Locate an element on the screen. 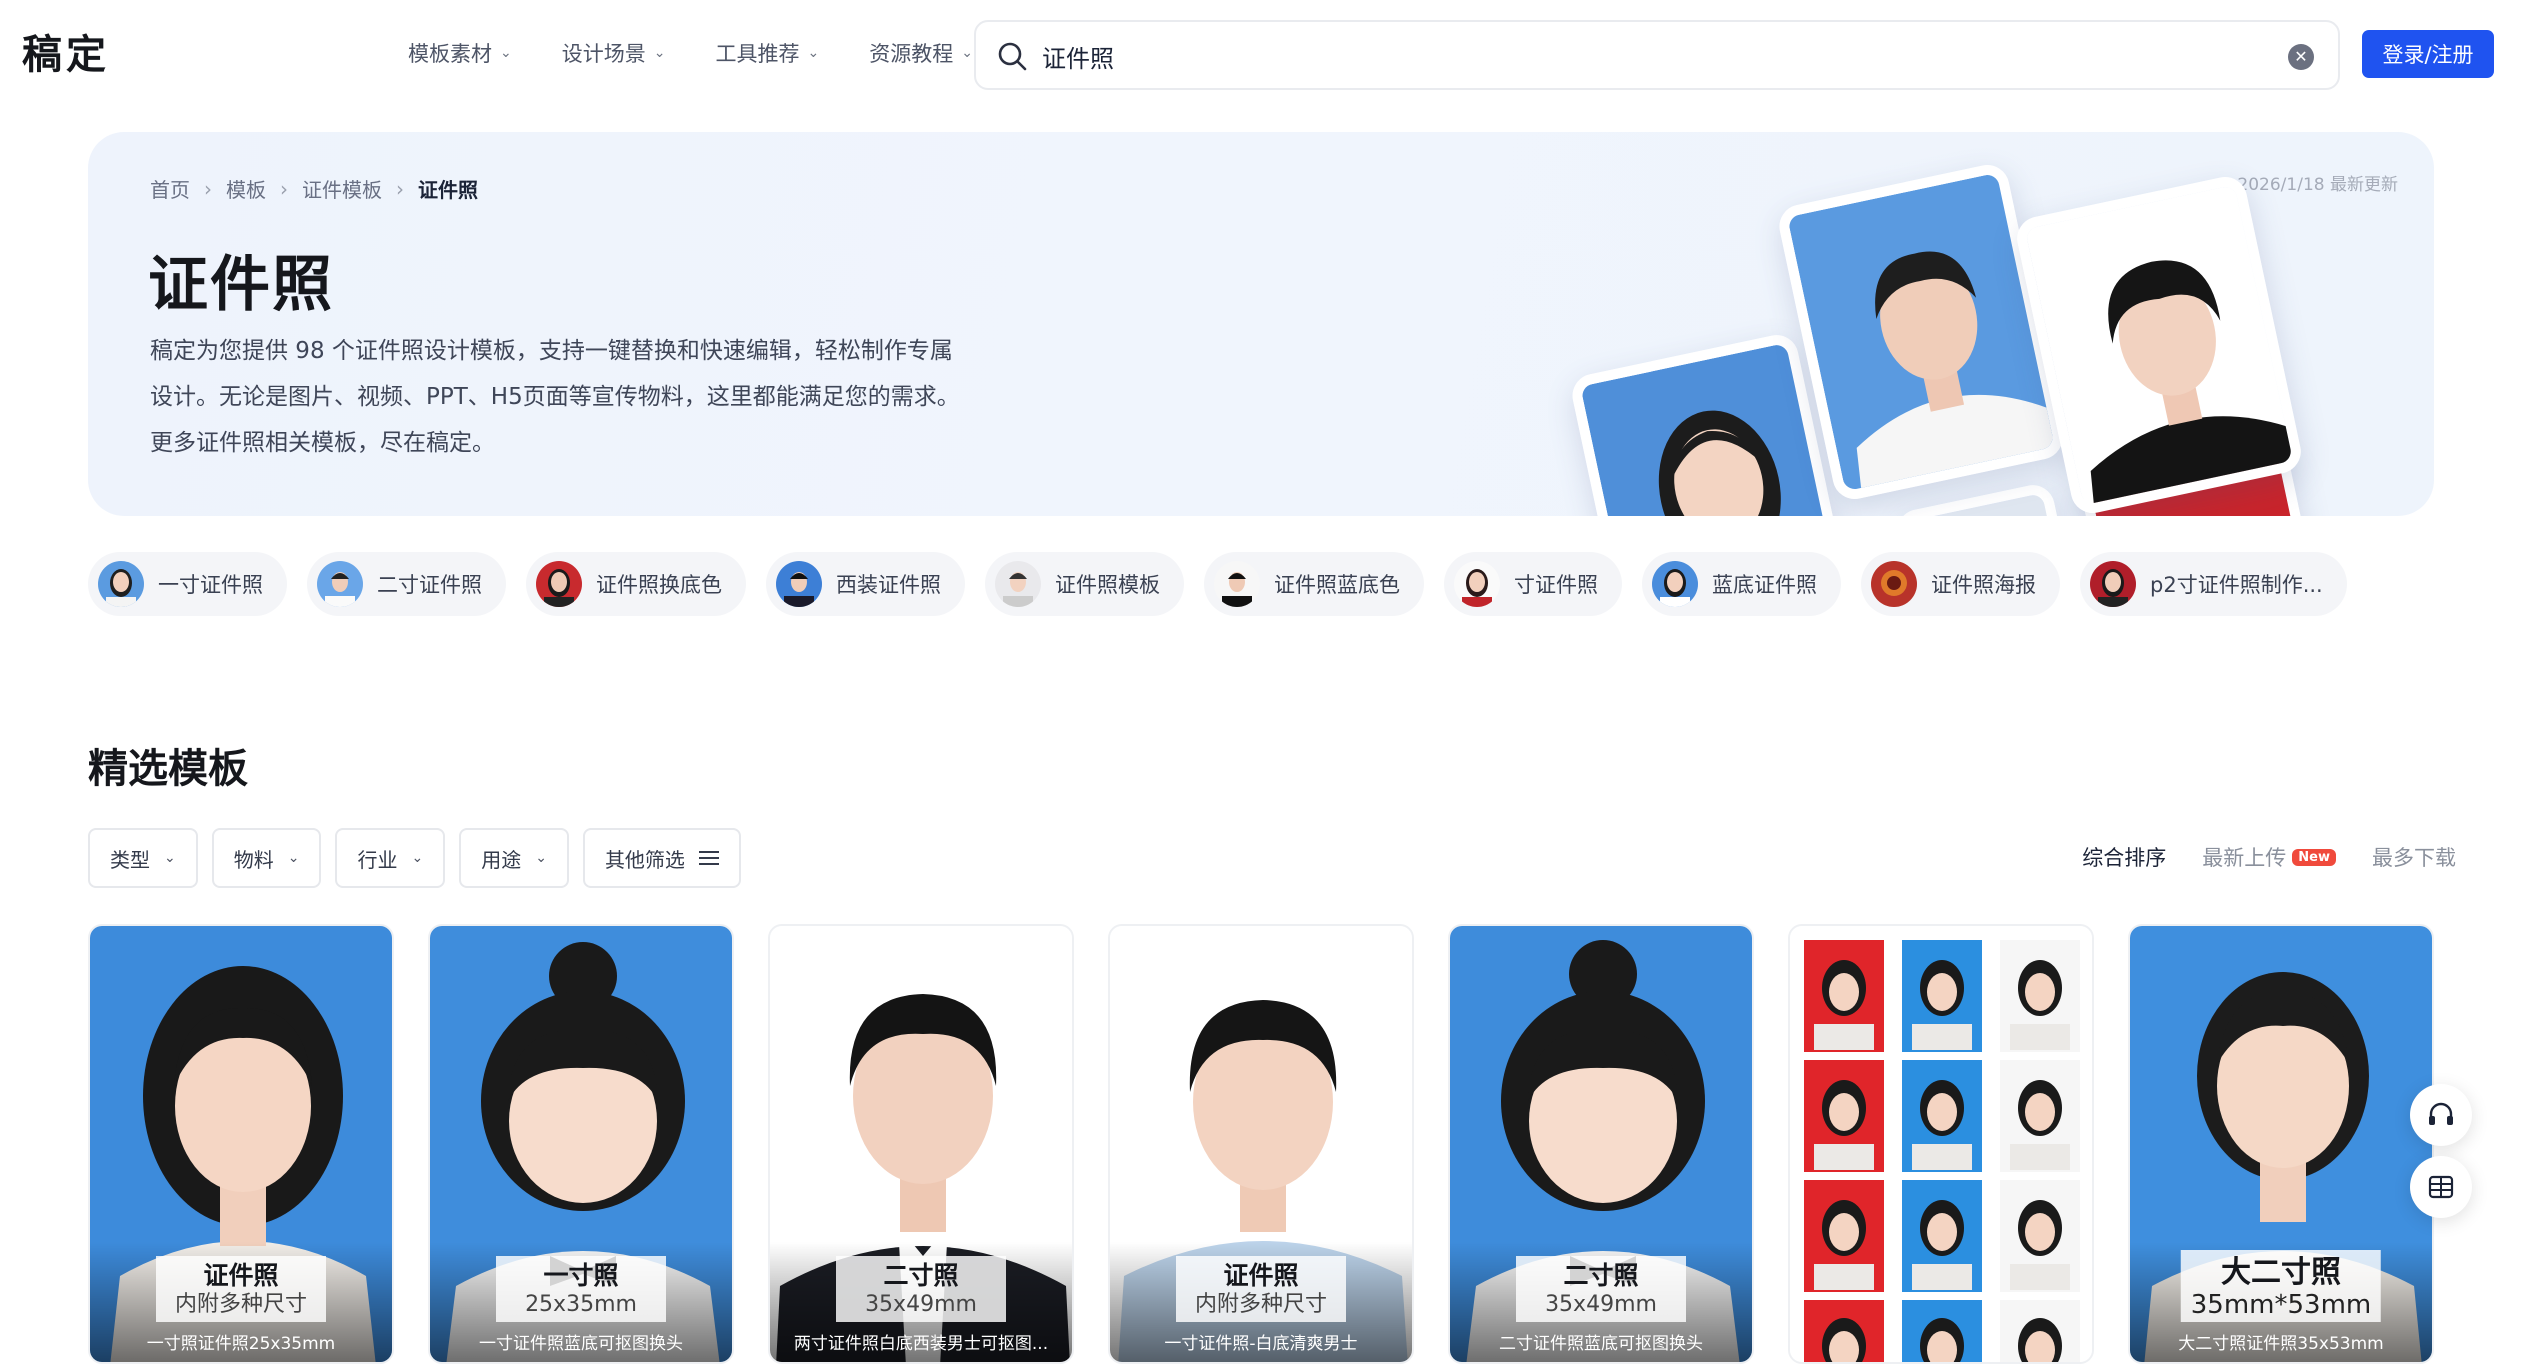  caption-box: 二寸照 35x49mm is located at coordinates (1601, 1289).